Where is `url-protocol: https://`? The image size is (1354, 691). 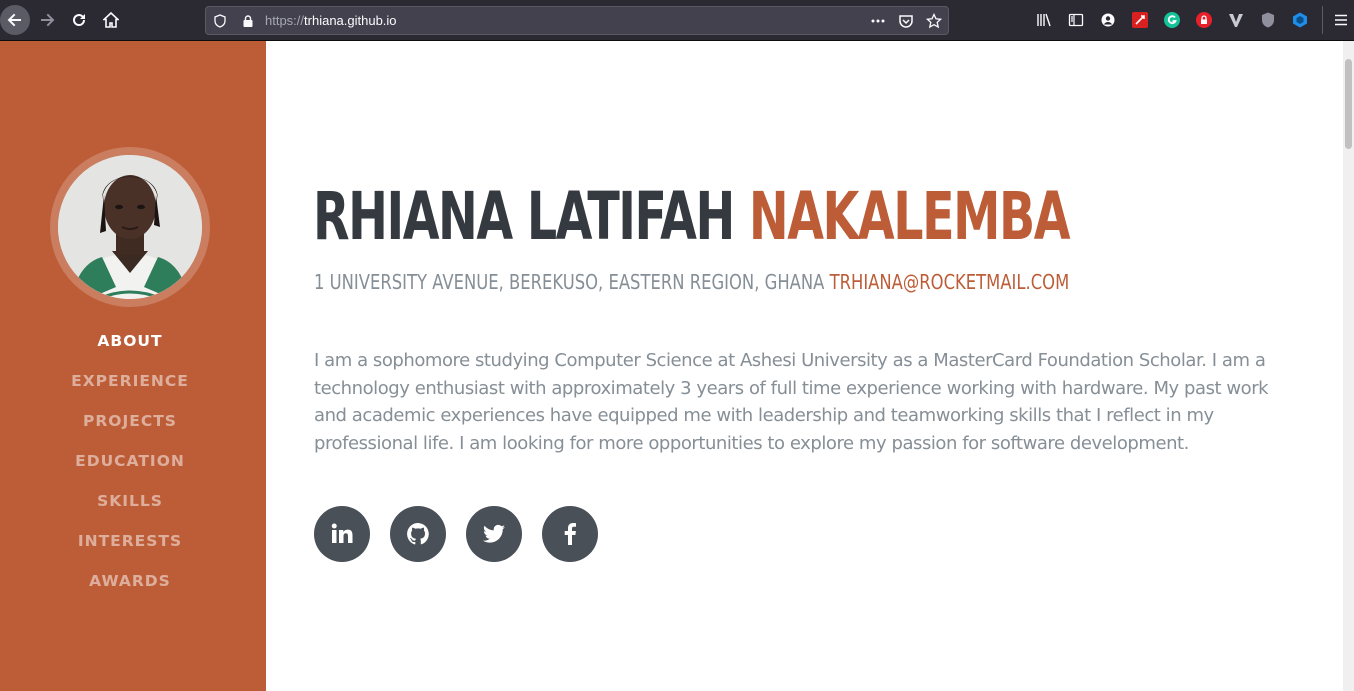
url-protocol: https:// is located at coordinates (285, 20).